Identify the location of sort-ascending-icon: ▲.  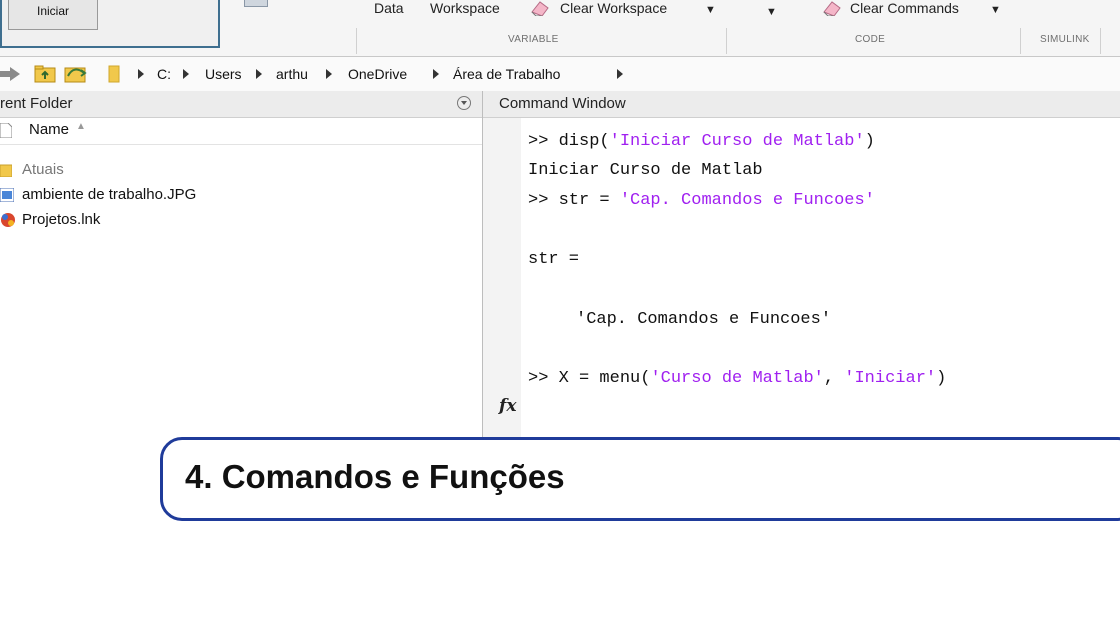
(81, 126).